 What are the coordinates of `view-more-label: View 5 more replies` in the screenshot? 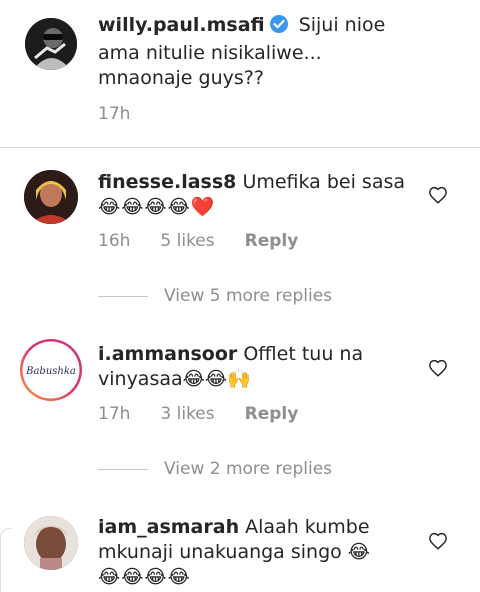 It's located at (248, 296).